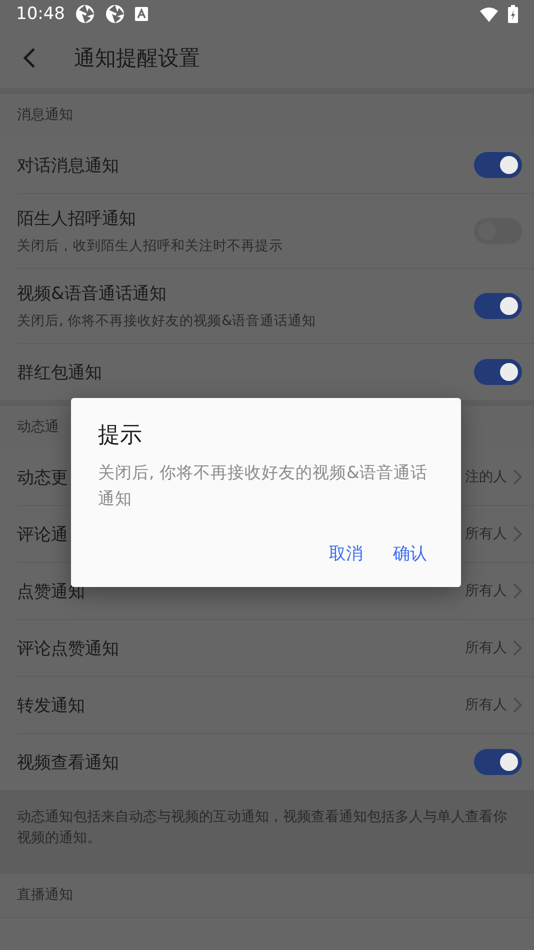  Describe the element at coordinates (493, 477) in the screenshot. I see `value-link: 注的人` at that location.